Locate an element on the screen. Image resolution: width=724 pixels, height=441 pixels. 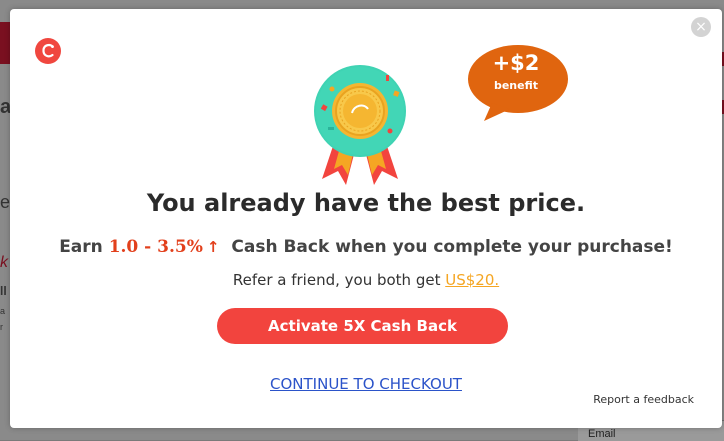
benefit-badge: +$2 benefit is located at coordinates (521, 82).